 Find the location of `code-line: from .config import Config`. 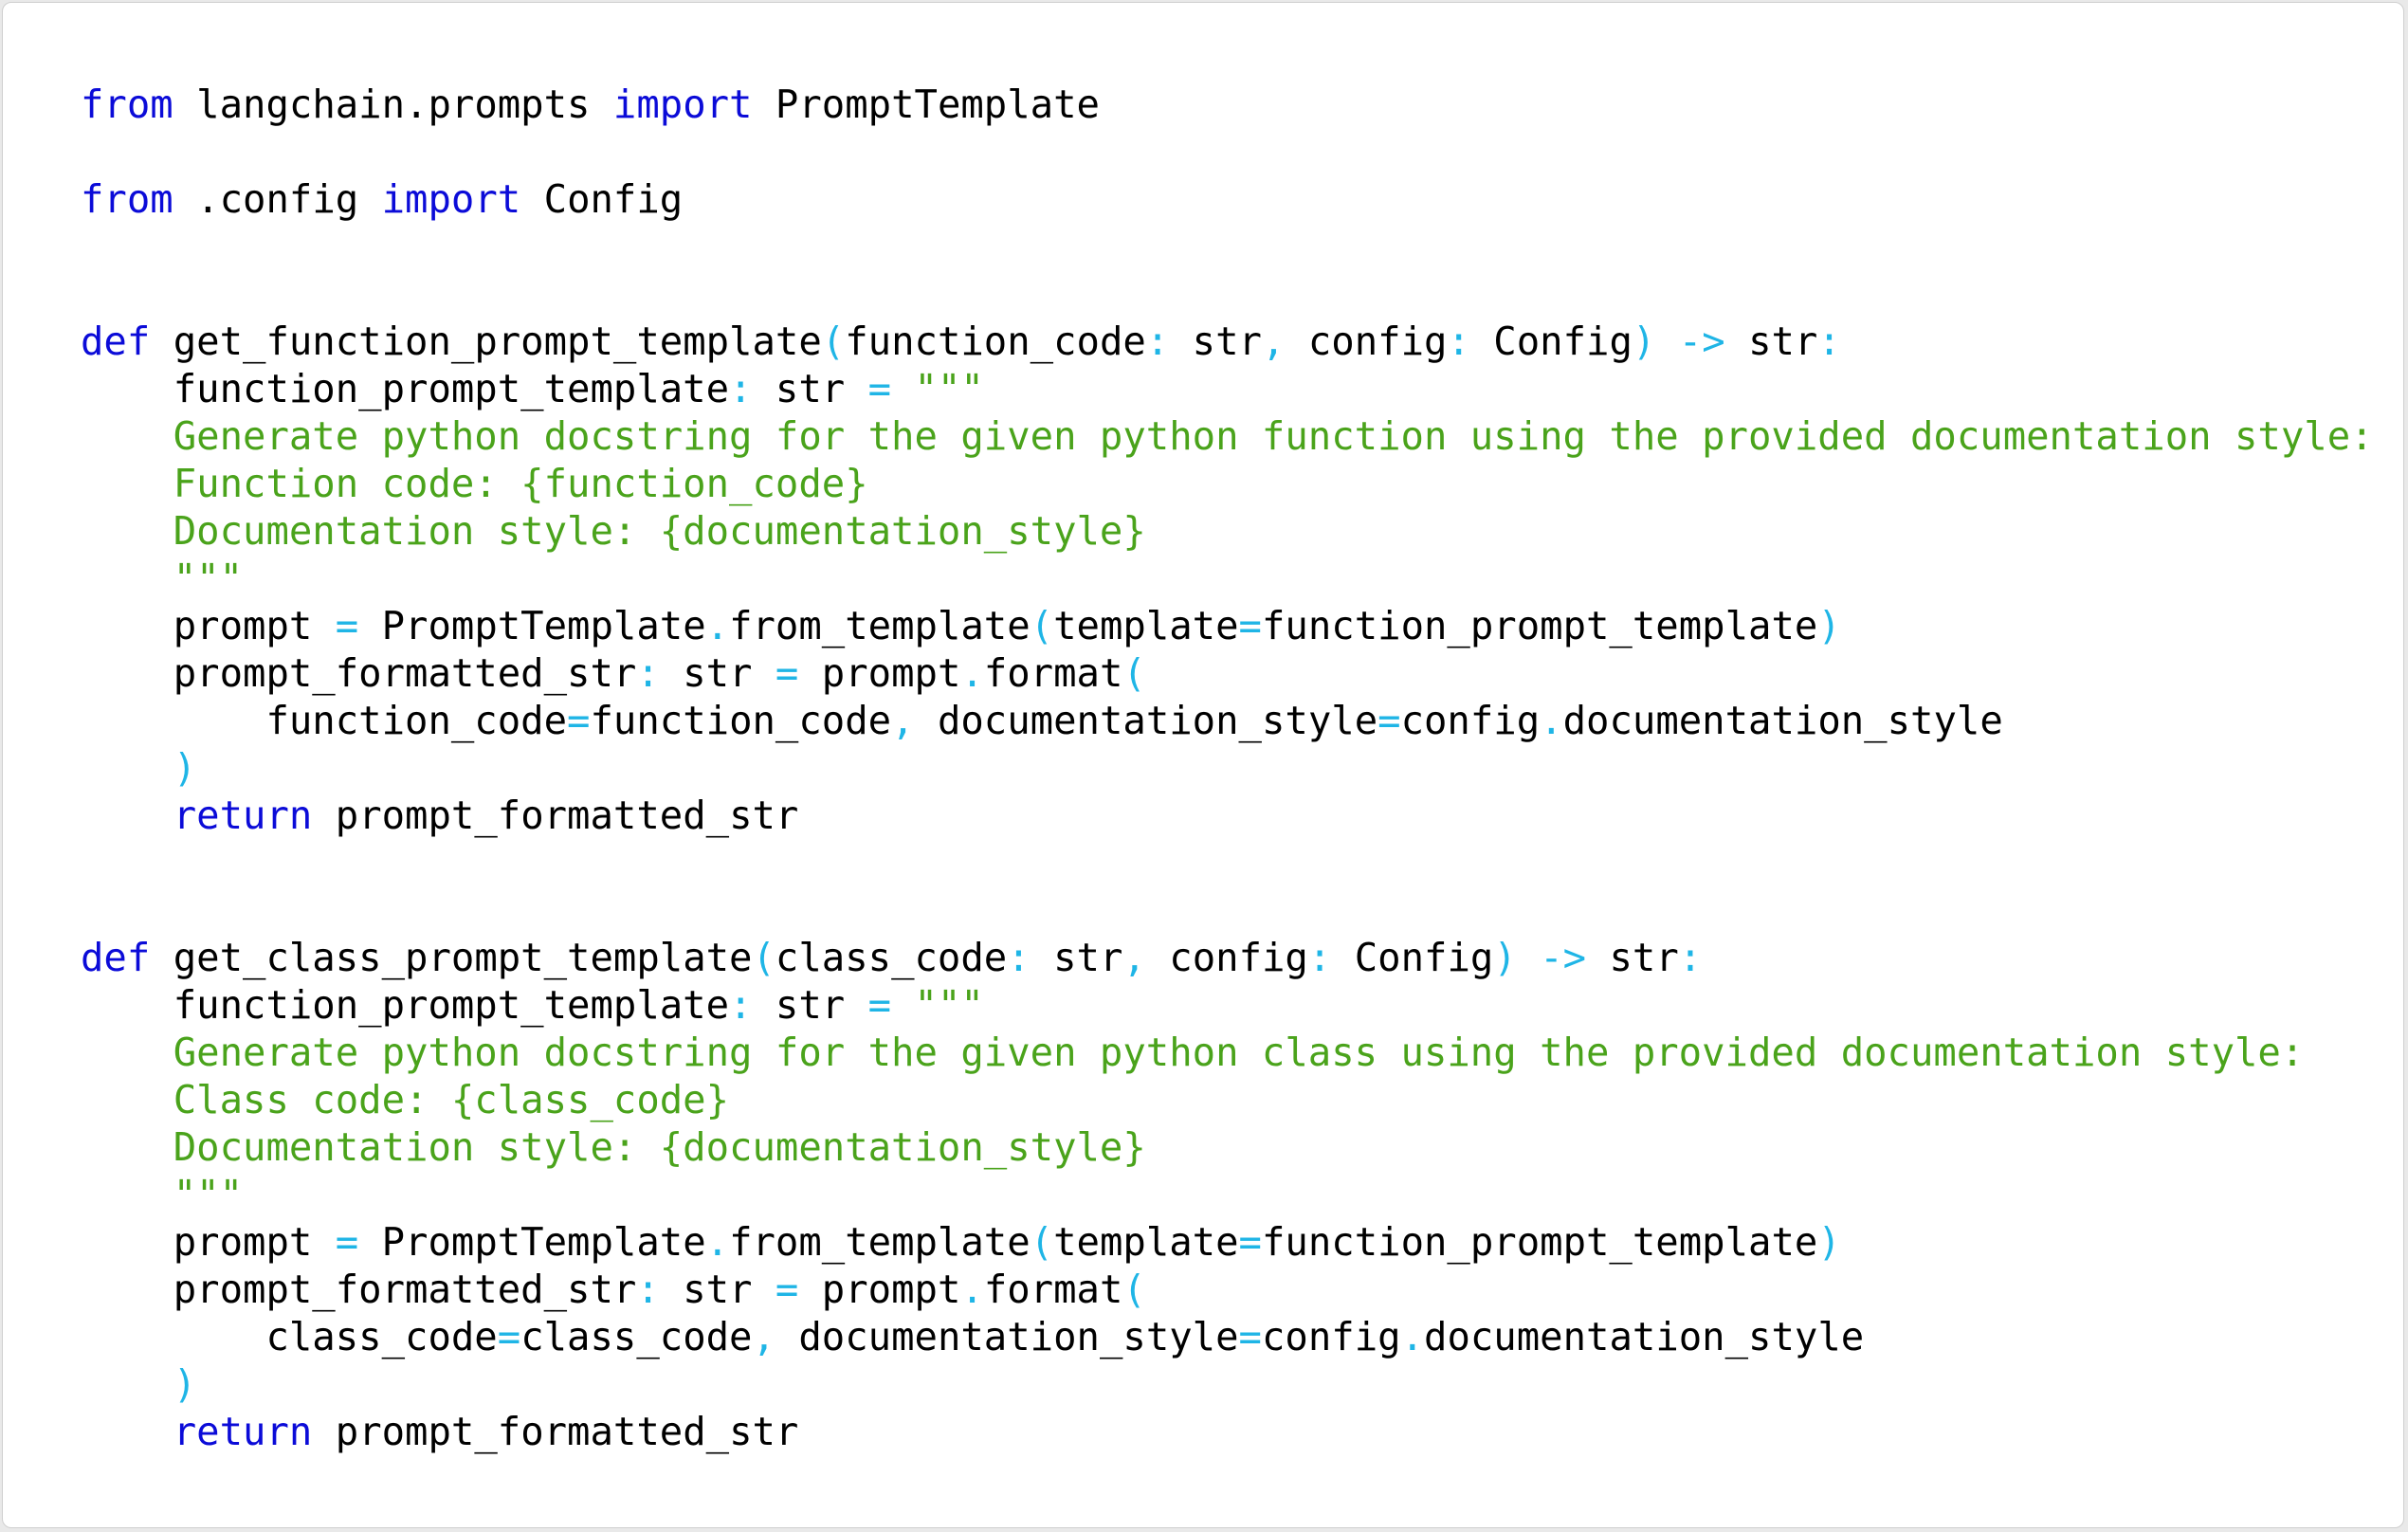

code-line: from .config import Config is located at coordinates (1227, 199).